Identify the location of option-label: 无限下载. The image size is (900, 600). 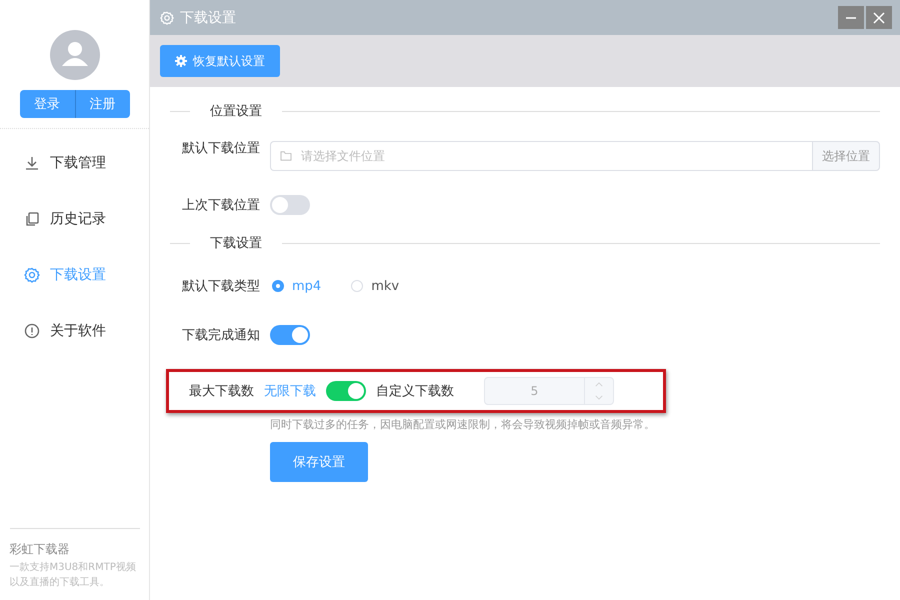
(290, 391).